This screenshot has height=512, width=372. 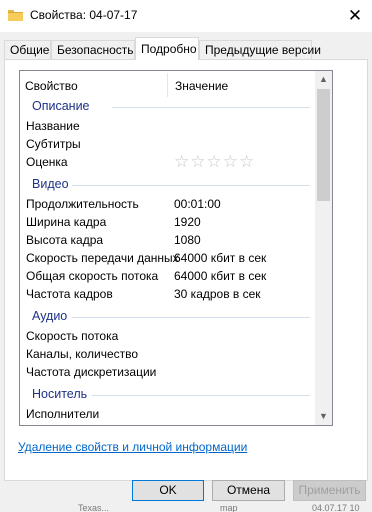 I want to click on tab-general: Общие, so click(x=27, y=49).